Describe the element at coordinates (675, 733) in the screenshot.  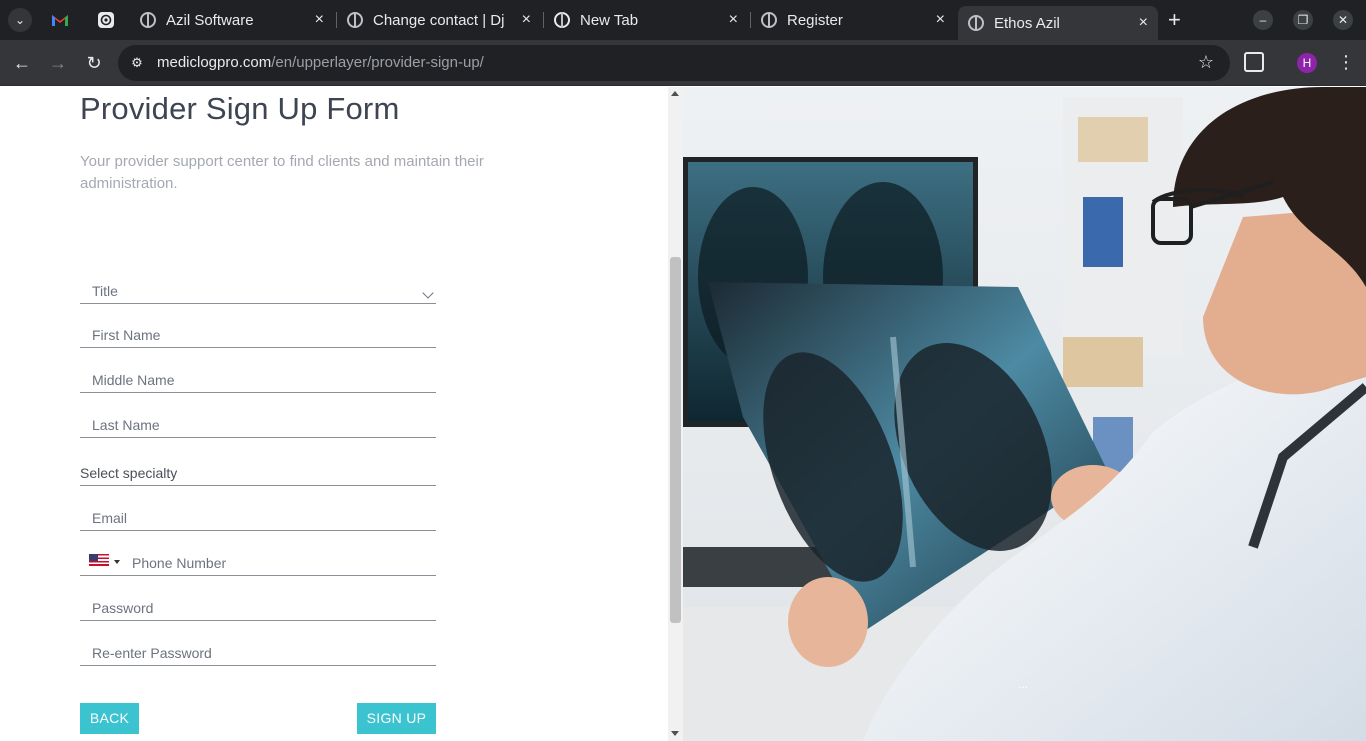
I see `scroll-down-icon` at that location.